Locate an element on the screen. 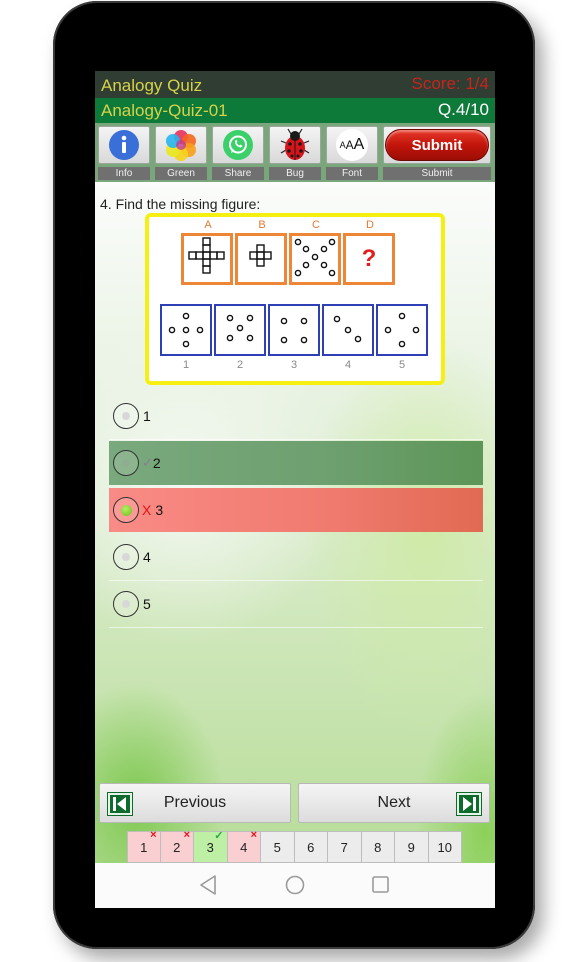 The image size is (588, 962). figure-label-a: A is located at coordinates (208, 225).